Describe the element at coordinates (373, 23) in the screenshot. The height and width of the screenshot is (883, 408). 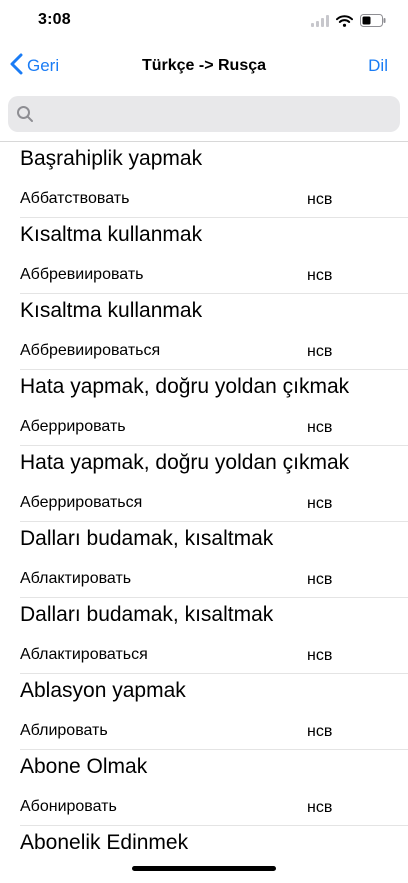
I see `battery-icon` at that location.